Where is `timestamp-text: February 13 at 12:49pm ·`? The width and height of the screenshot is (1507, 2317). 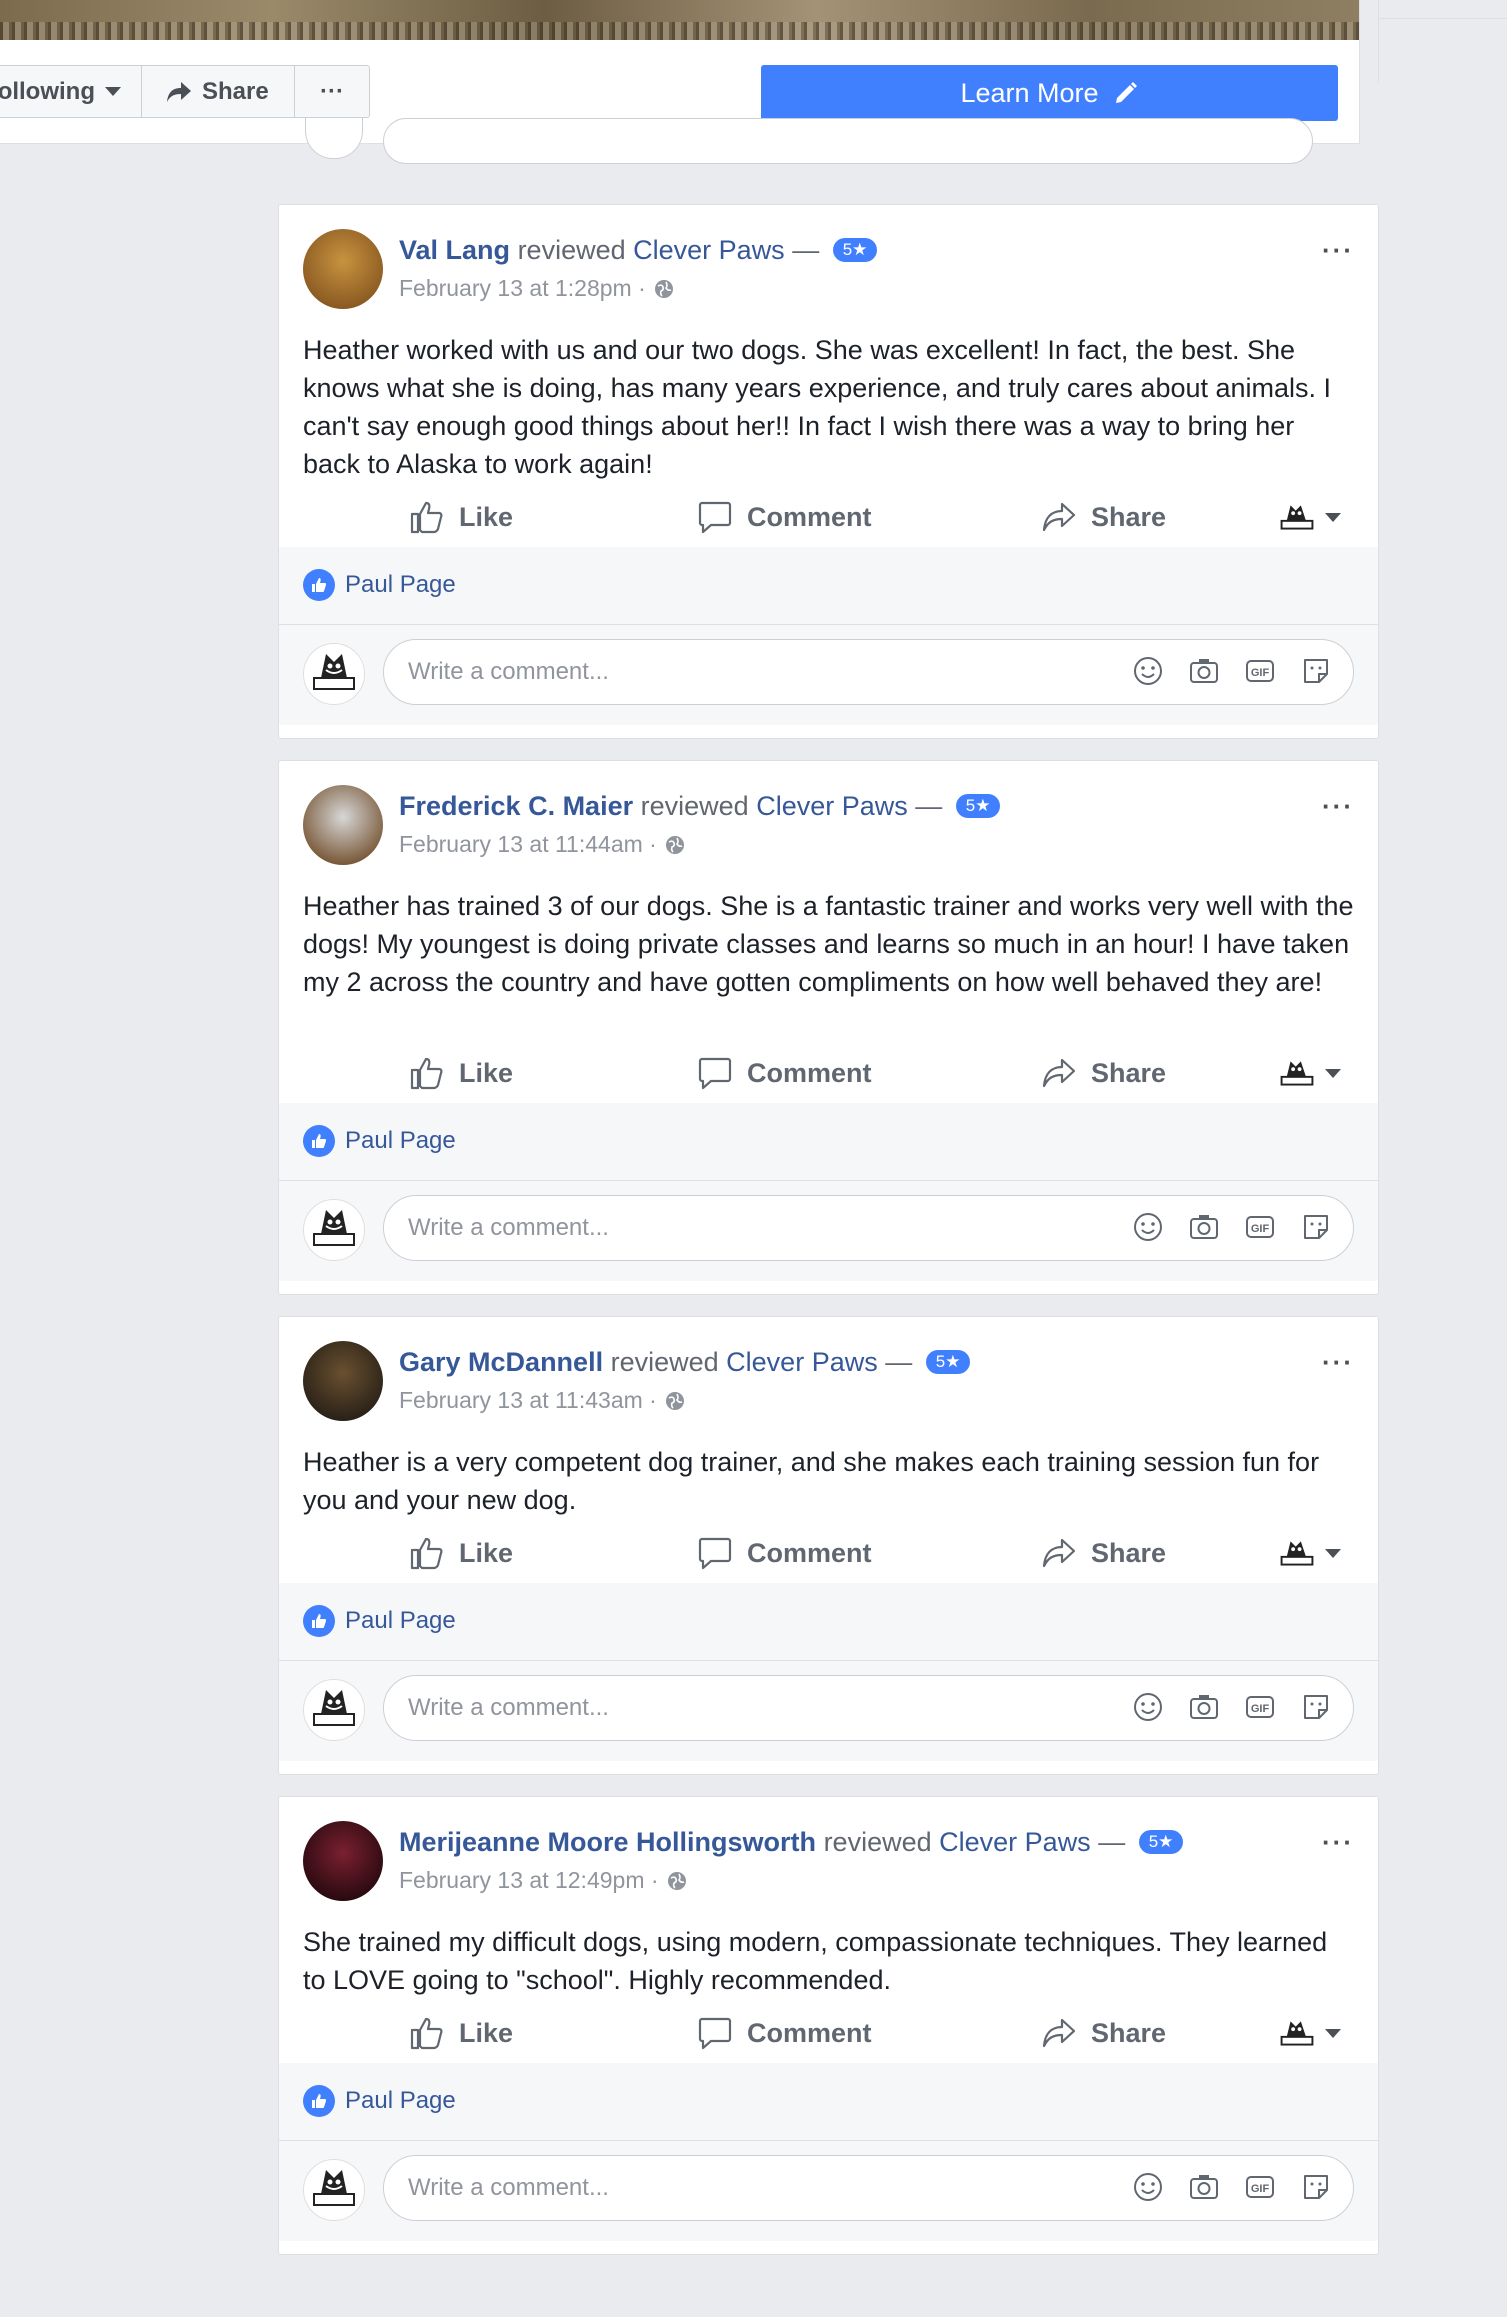 timestamp-text: February 13 at 12:49pm · is located at coordinates (529, 1880).